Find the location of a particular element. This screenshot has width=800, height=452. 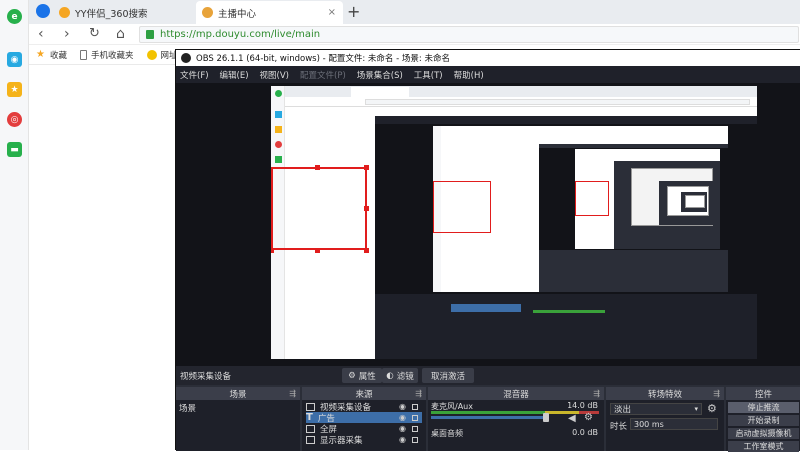

nested-obs-title is located at coordinates (566, 111).